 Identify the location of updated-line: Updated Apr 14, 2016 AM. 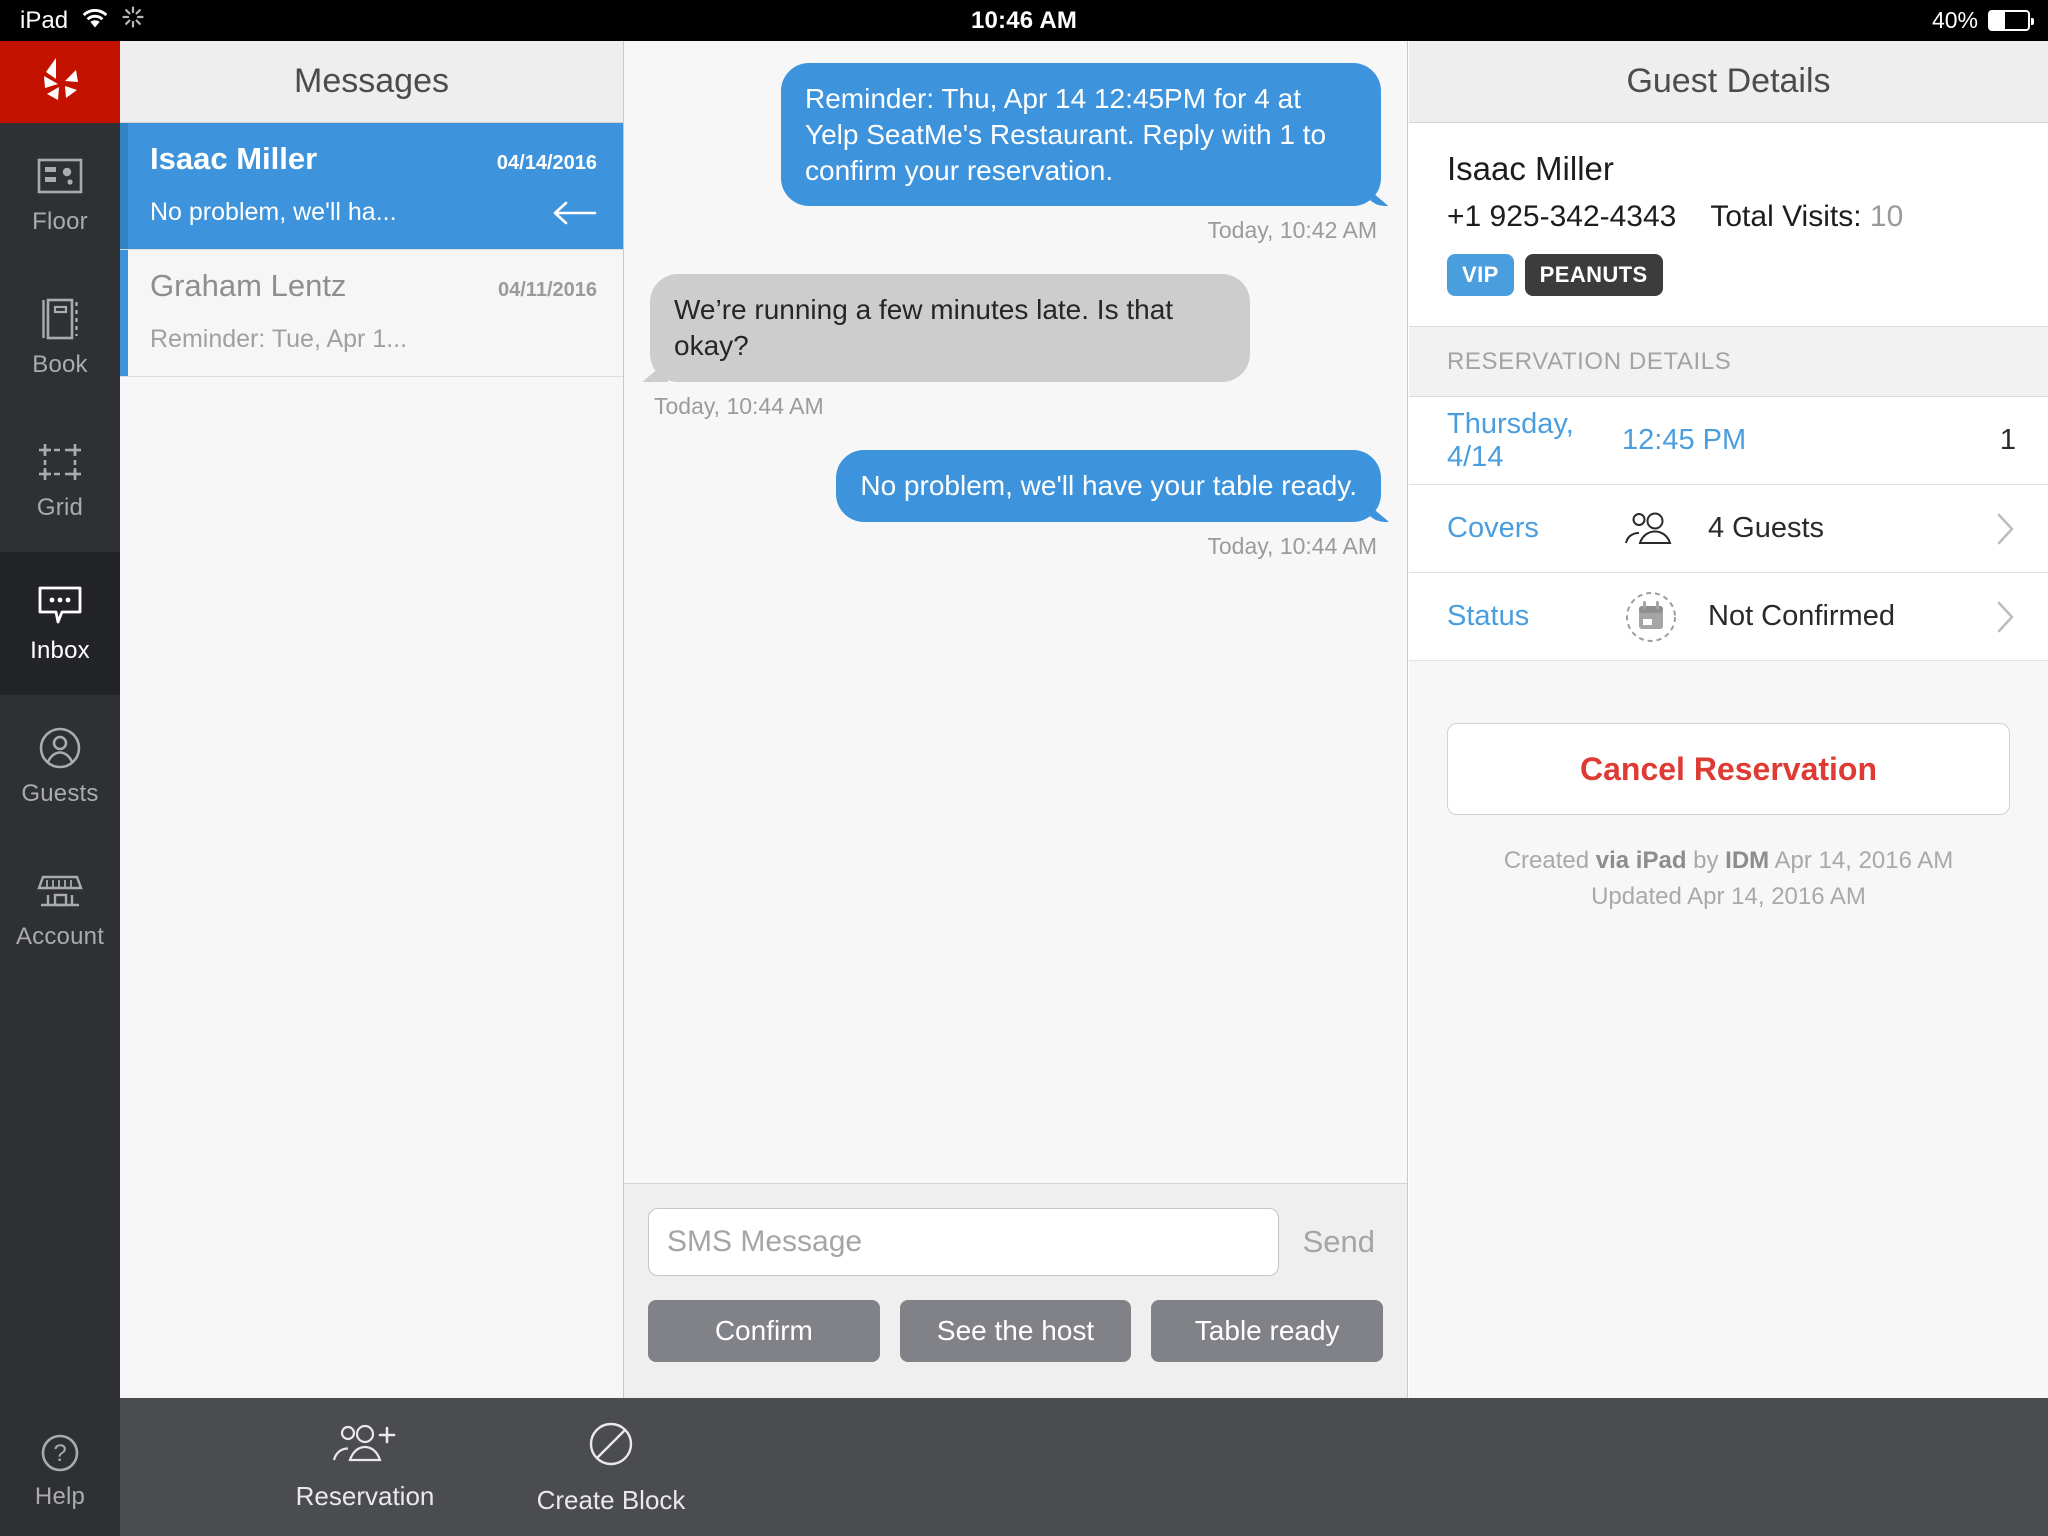
(1728, 896).